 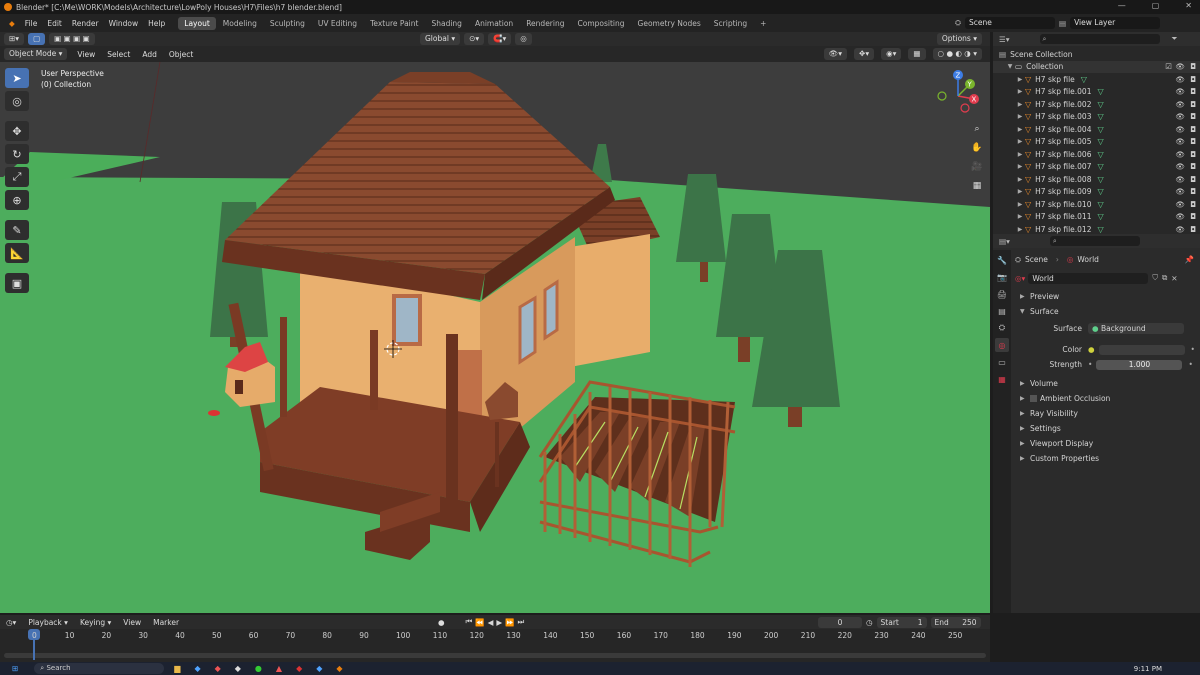 What do you see at coordinates (1188, 5) in the screenshot?
I see `close-button: ✕` at bounding box center [1188, 5].